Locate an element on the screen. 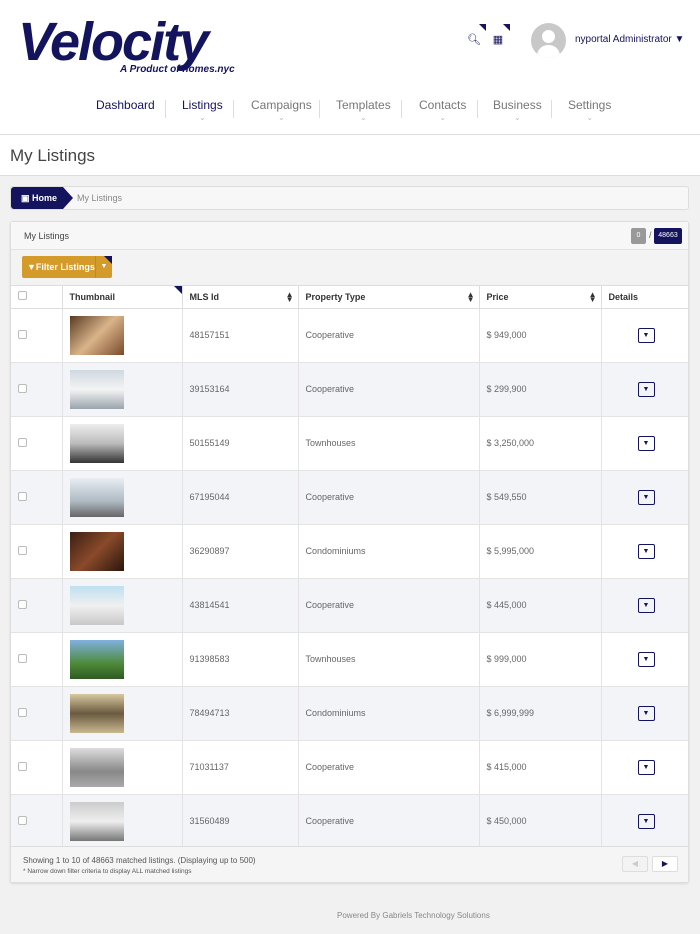  col-mls-id: MLS Id ▲ ▼ is located at coordinates (240, 297).